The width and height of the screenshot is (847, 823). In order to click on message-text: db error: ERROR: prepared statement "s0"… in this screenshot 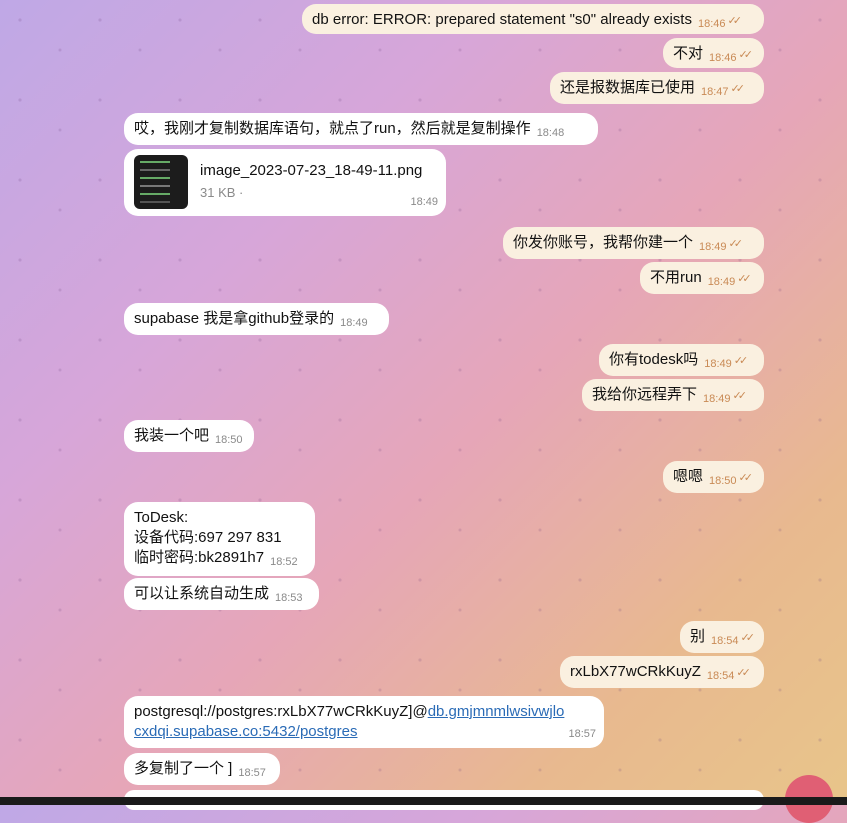, I will do `click(502, 19)`.